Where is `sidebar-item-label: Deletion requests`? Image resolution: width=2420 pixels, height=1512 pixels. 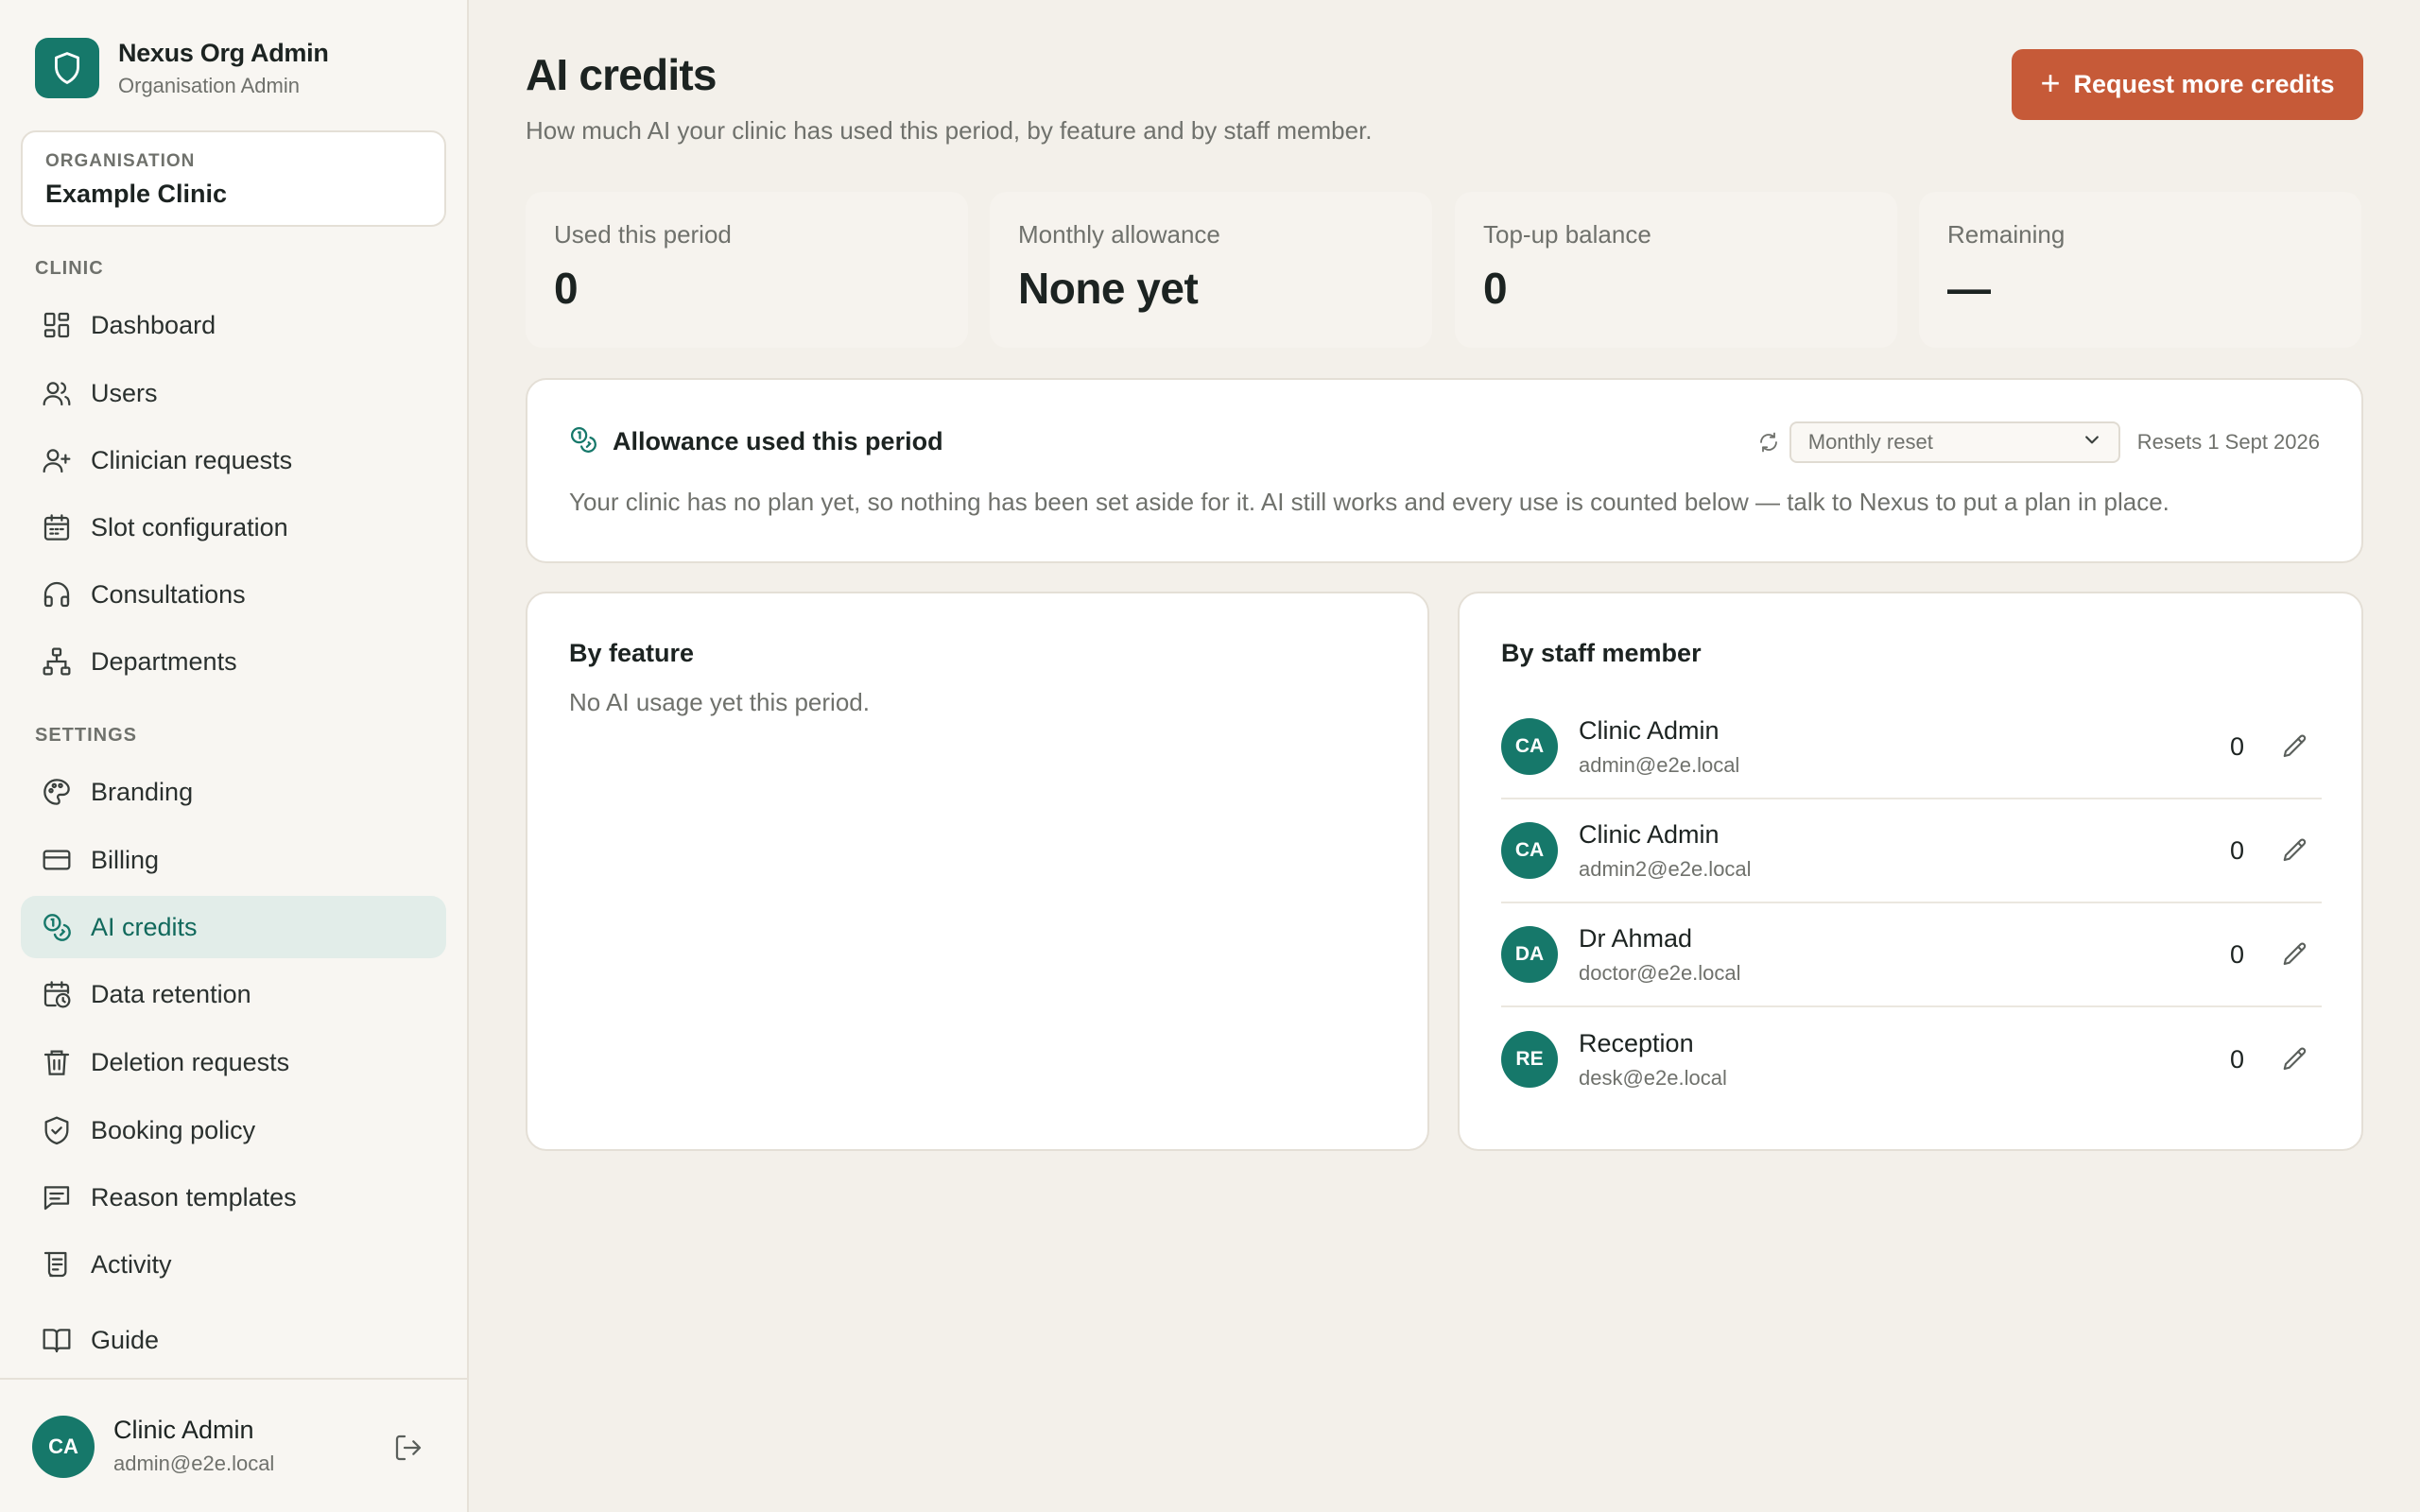
sidebar-item-label: Deletion requests is located at coordinates (190, 1061).